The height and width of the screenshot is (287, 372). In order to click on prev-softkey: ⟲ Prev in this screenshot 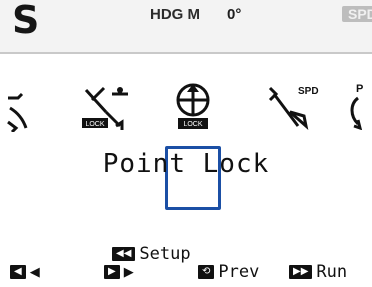, I will do `click(228, 272)`.